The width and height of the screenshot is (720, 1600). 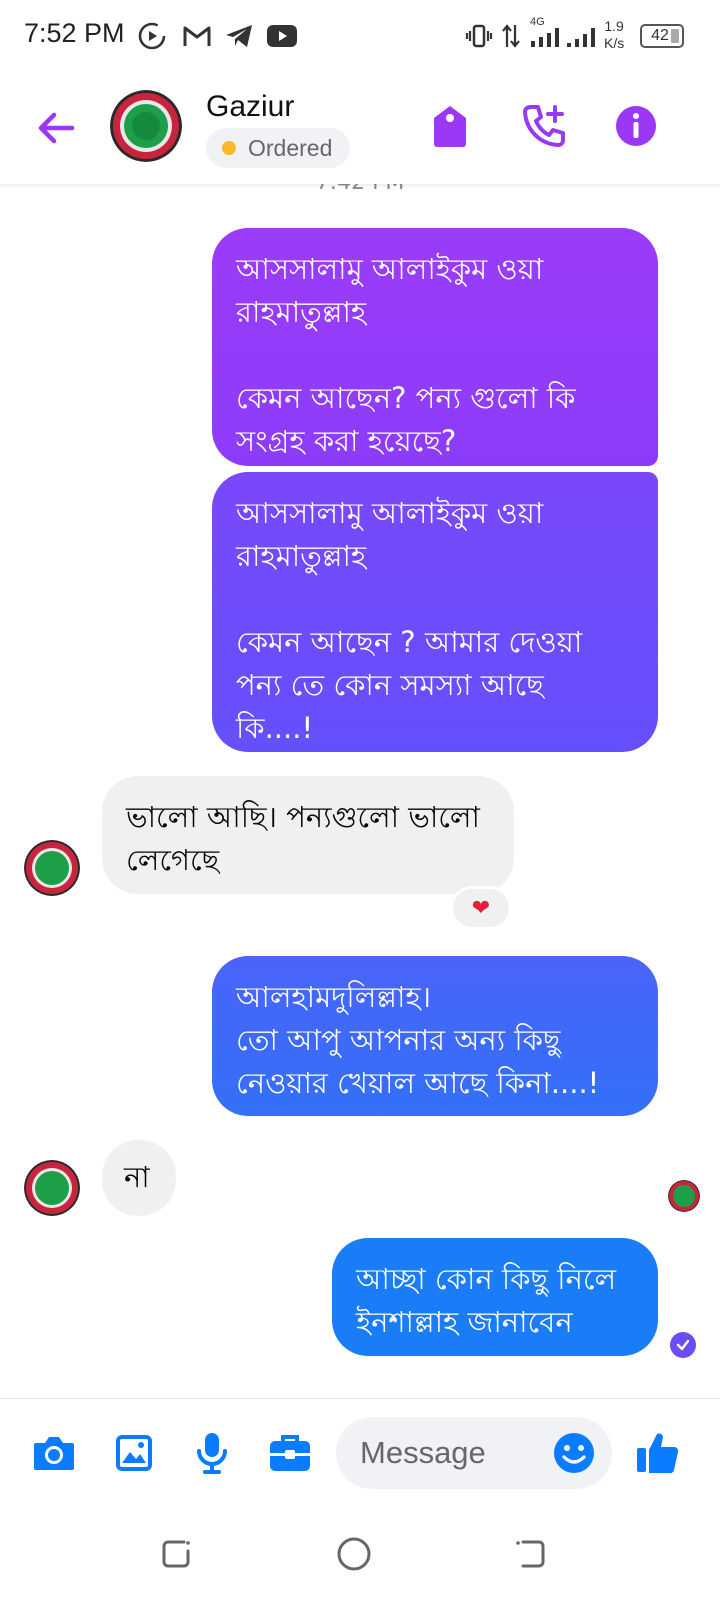 I want to click on chat-header: Gaziur Ordered, so click(x=360, y=128).